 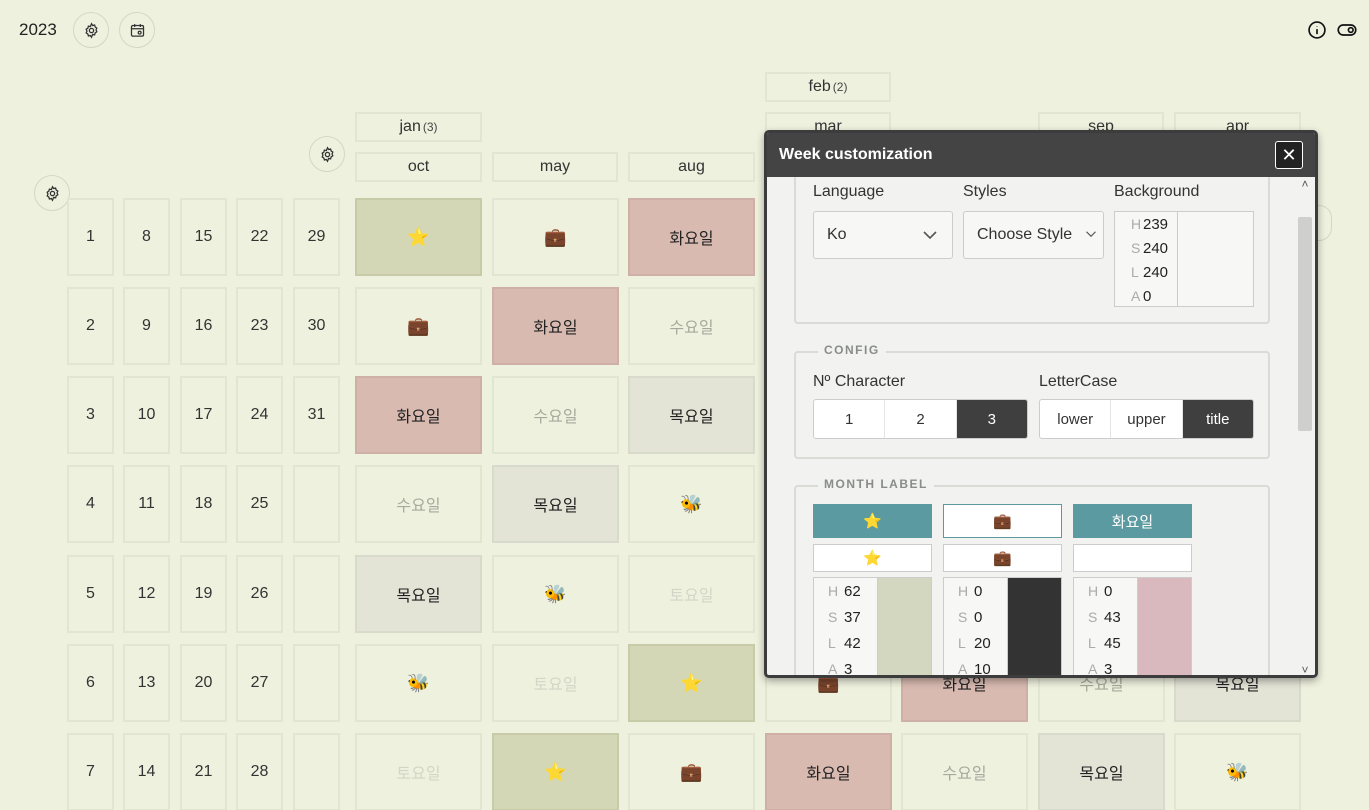 I want to click on day-number-cell: 21, so click(x=203, y=771).